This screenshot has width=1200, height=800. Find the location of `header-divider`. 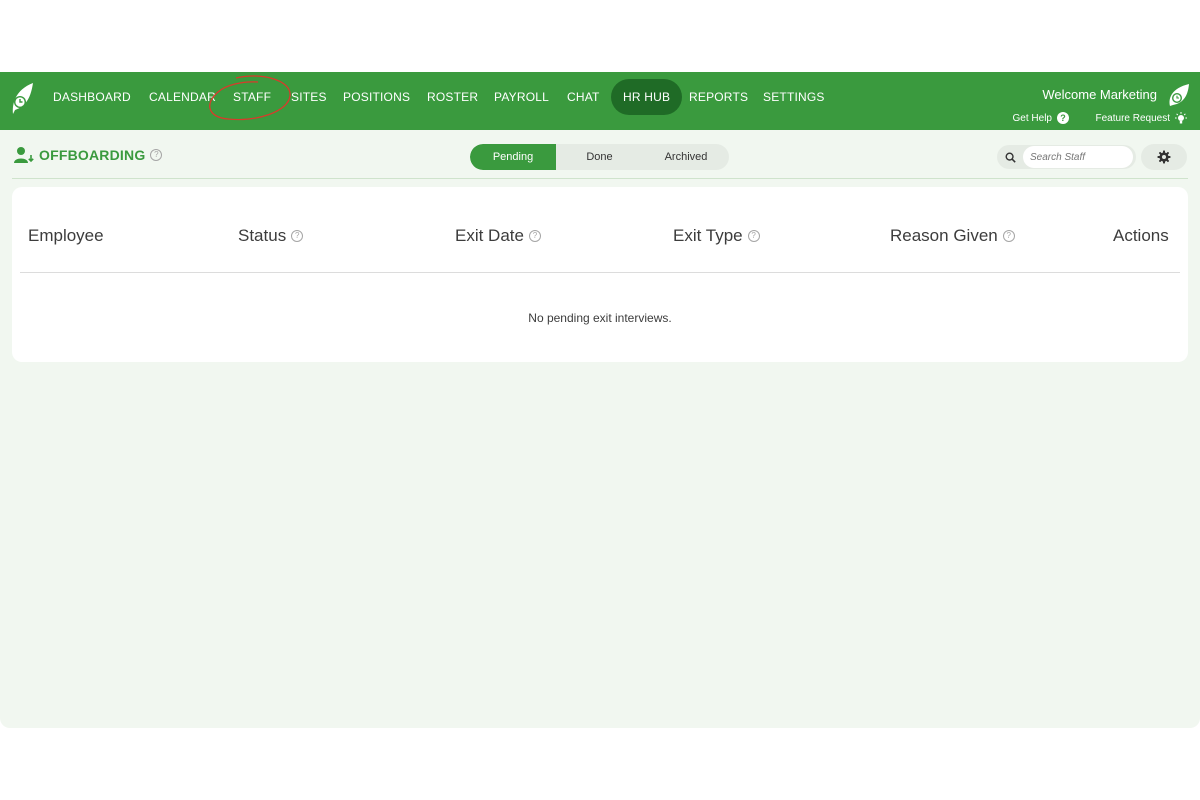

header-divider is located at coordinates (600, 178).